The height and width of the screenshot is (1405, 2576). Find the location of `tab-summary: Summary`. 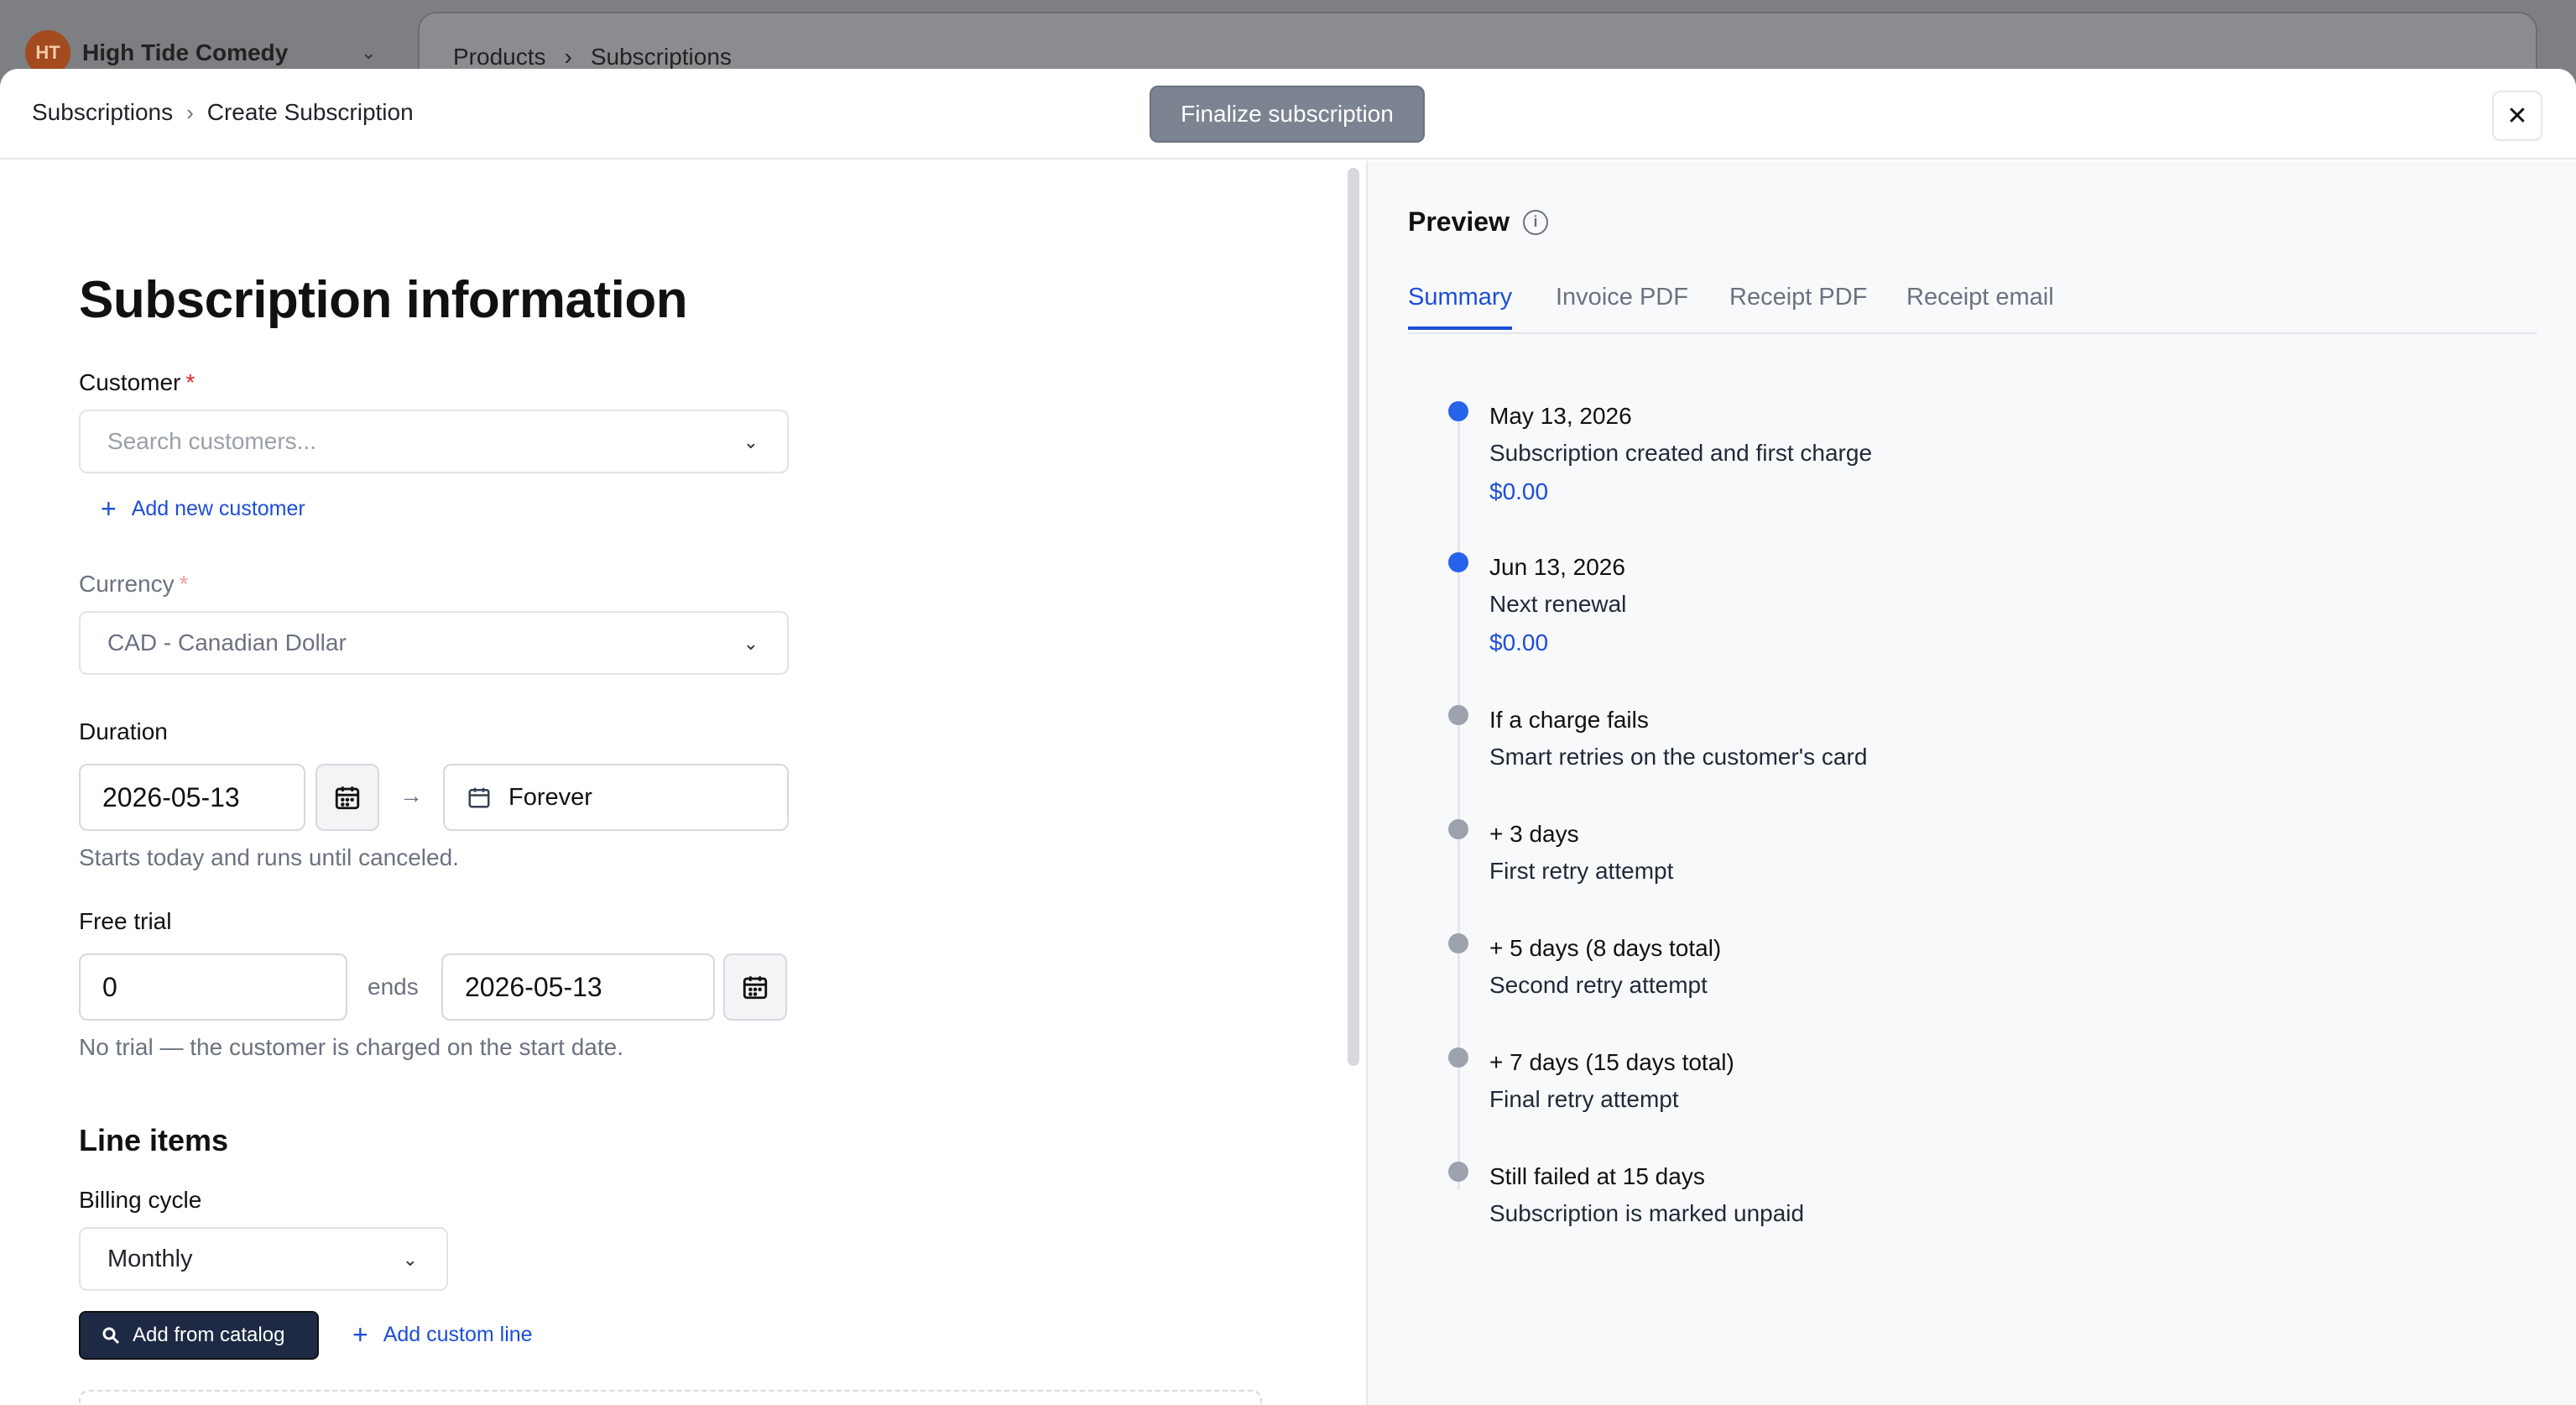

tab-summary: Summary is located at coordinates (1460, 307).